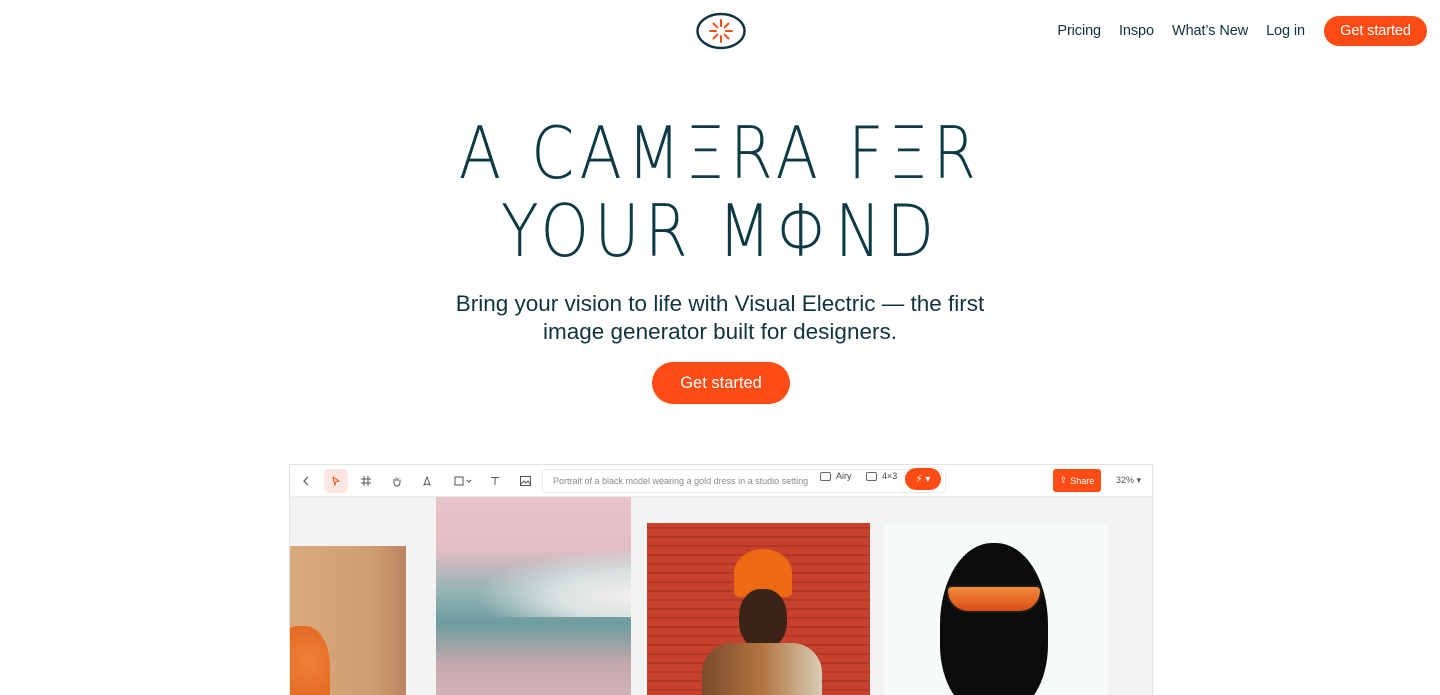  What do you see at coordinates (762, 669) in the screenshot?
I see `portrait-jacket` at bounding box center [762, 669].